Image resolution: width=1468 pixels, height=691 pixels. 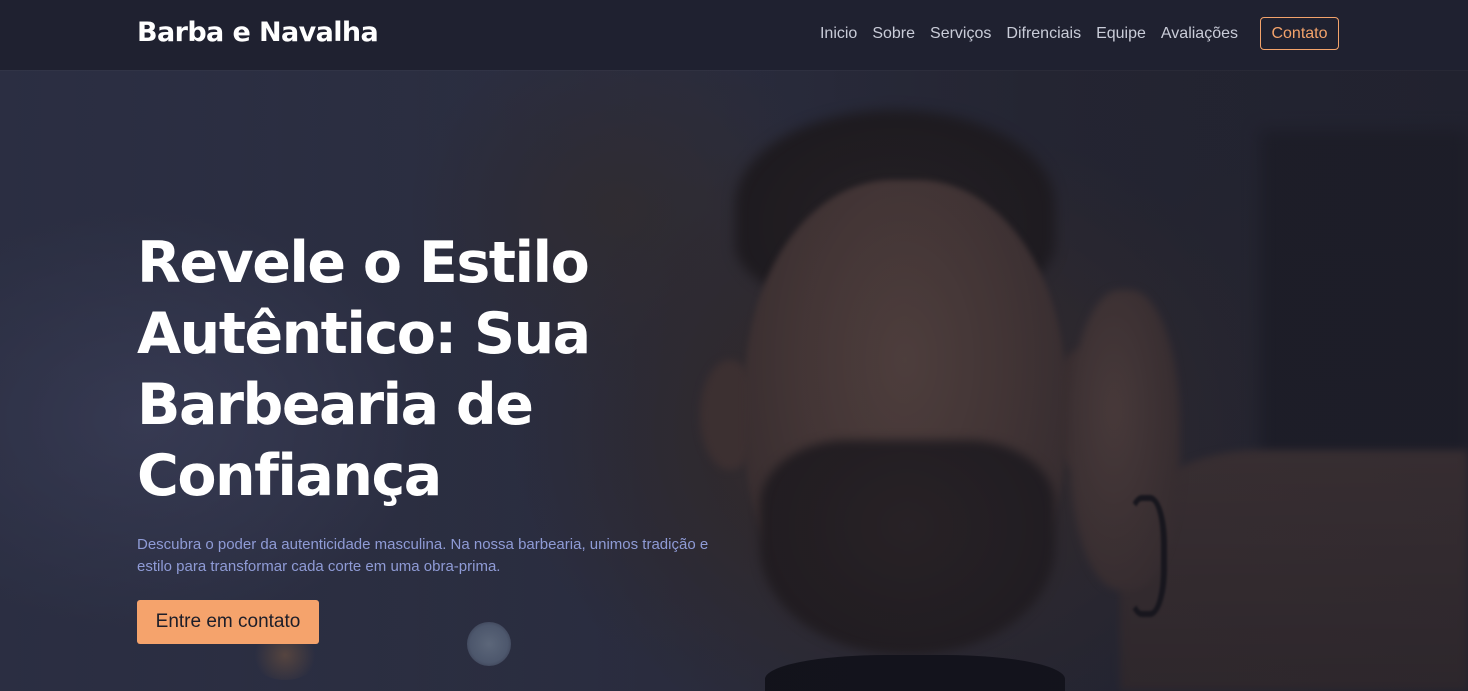 I want to click on nav-link-avaliacoes: Avaliações, so click(x=1199, y=34).